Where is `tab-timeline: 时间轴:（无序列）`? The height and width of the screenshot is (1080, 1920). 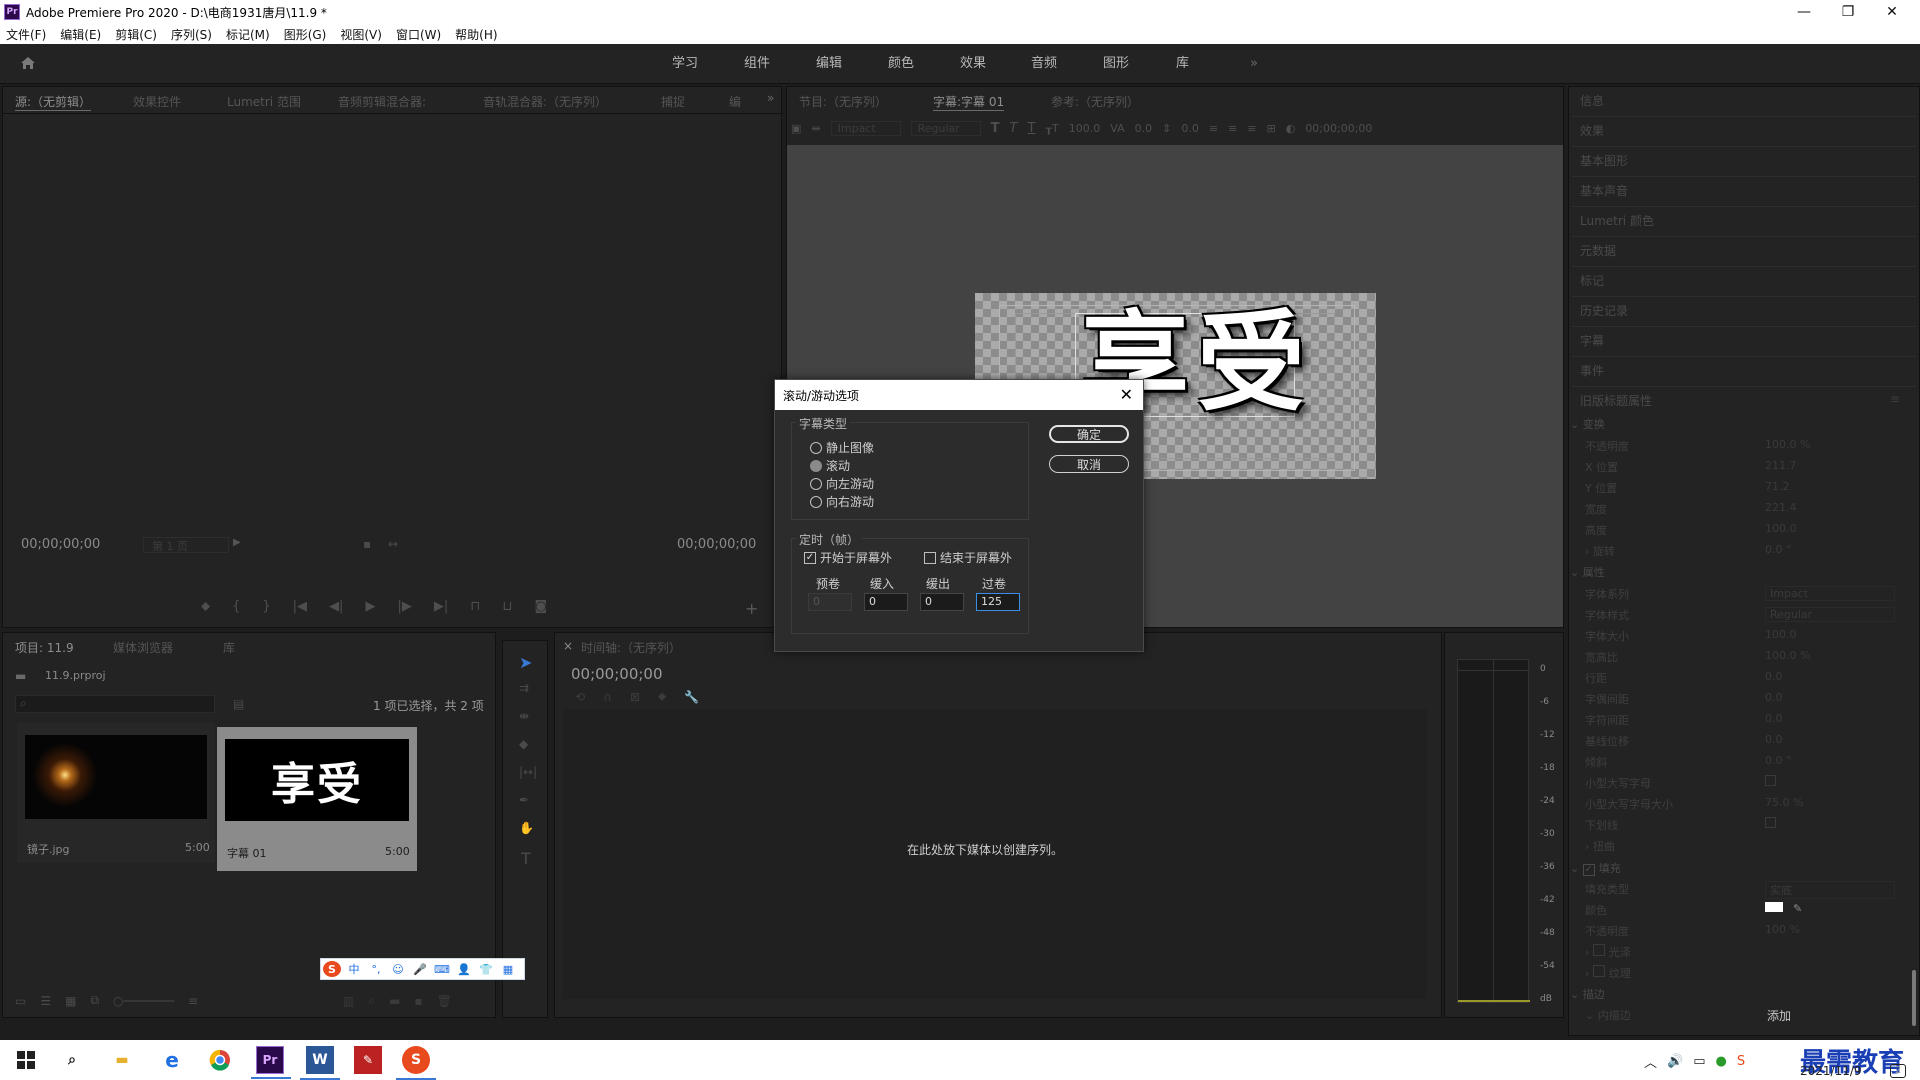 tab-timeline: 时间轴:（无序列） is located at coordinates (631, 647).